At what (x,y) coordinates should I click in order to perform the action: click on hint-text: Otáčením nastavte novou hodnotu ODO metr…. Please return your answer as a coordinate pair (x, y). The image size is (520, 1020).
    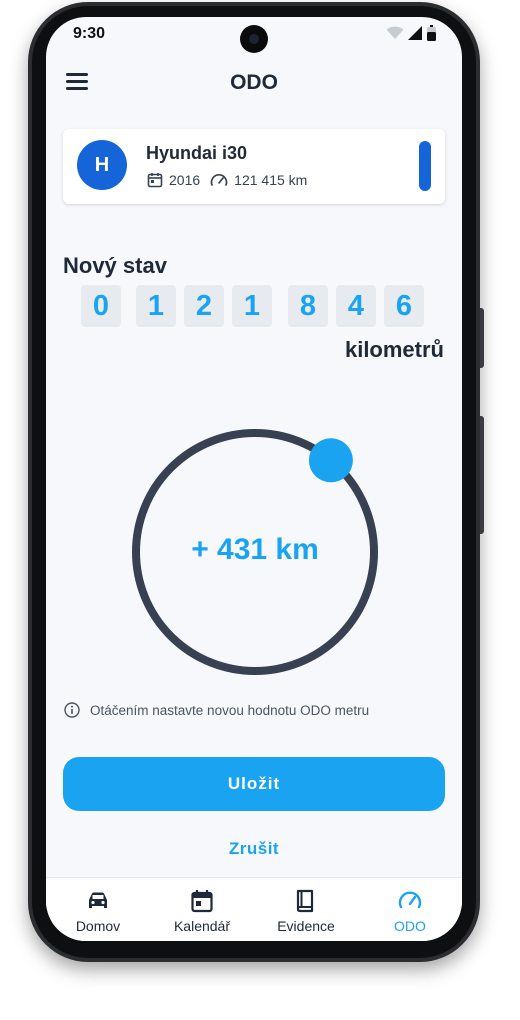
    Looking at the image, I should click on (230, 710).